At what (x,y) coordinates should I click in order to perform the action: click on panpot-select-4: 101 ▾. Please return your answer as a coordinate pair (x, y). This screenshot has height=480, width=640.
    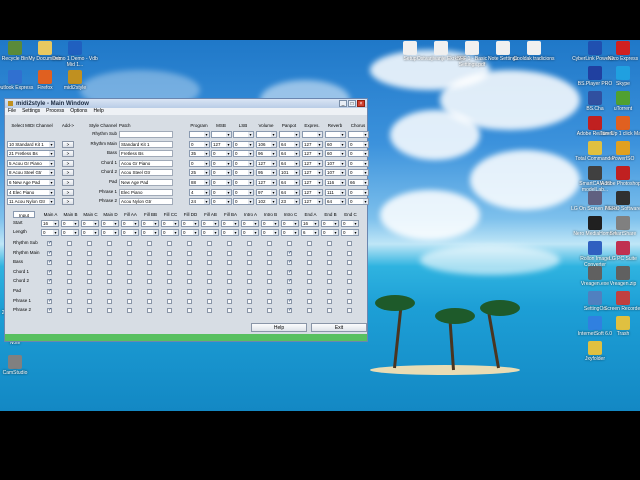
    Looking at the image, I should click on (289, 173).